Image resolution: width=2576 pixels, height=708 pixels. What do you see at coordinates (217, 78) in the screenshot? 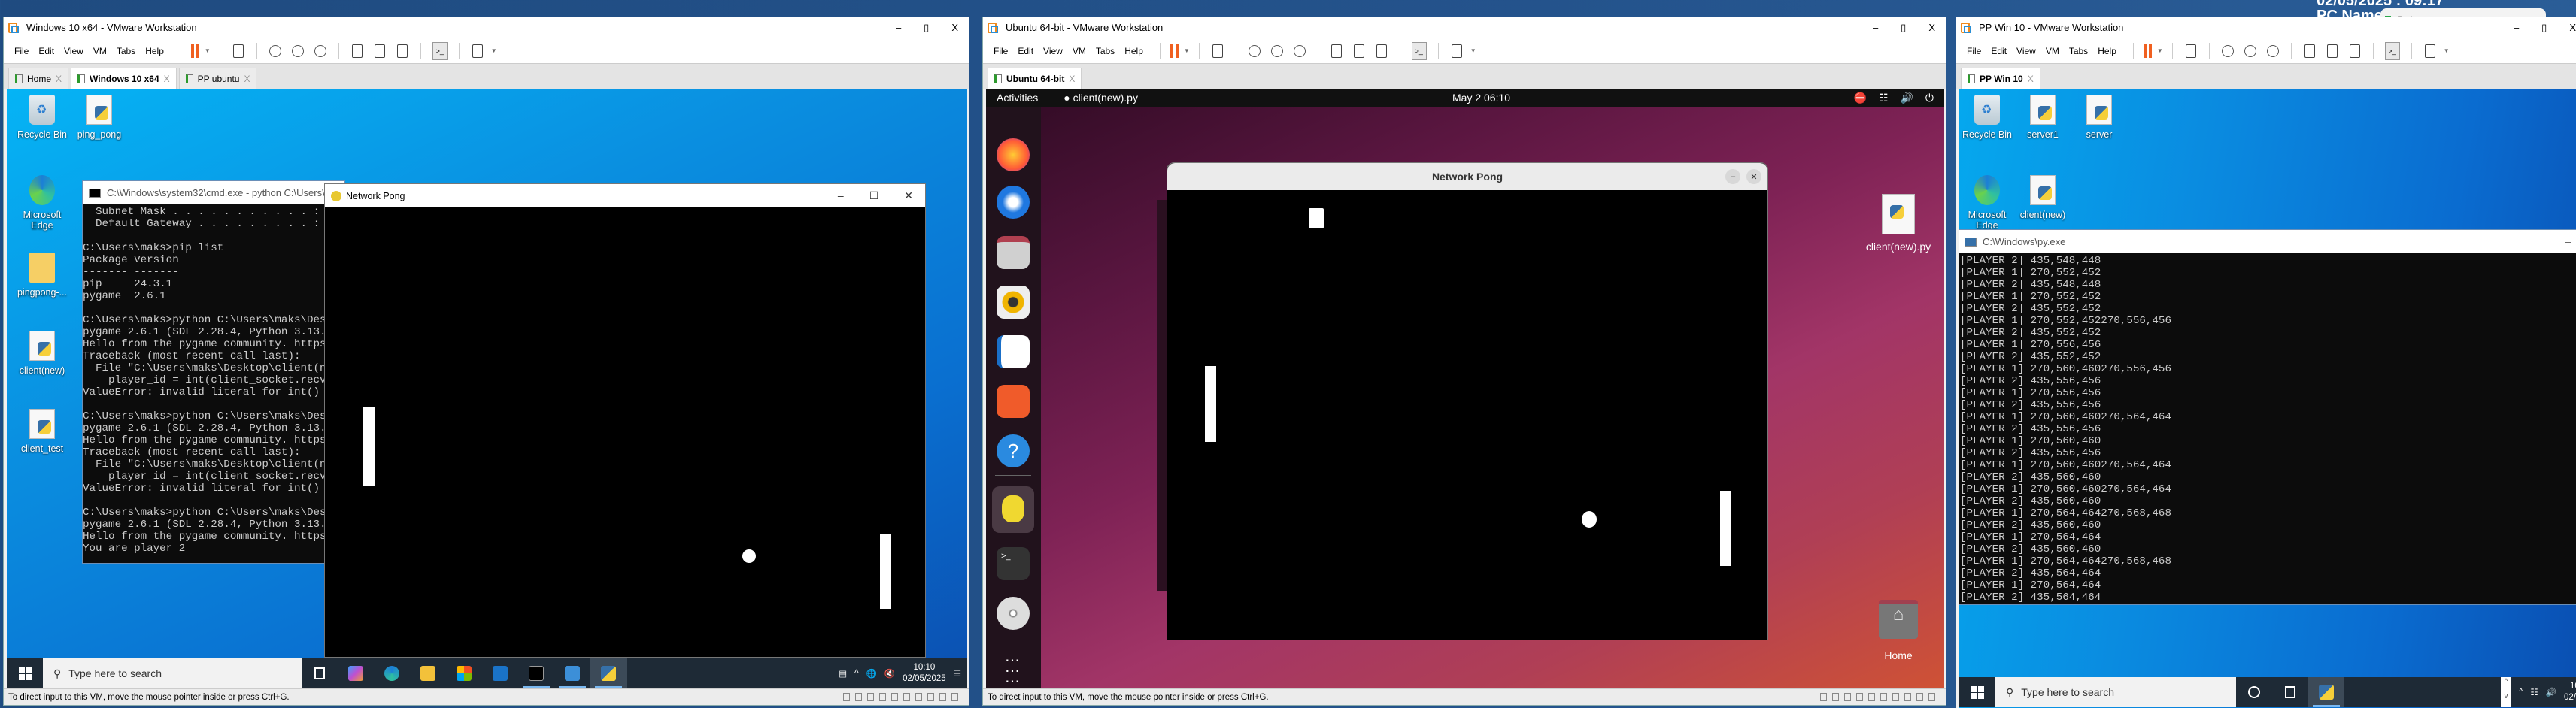
I see `tab-pp-ubuntu: PP ubuntu X` at bounding box center [217, 78].